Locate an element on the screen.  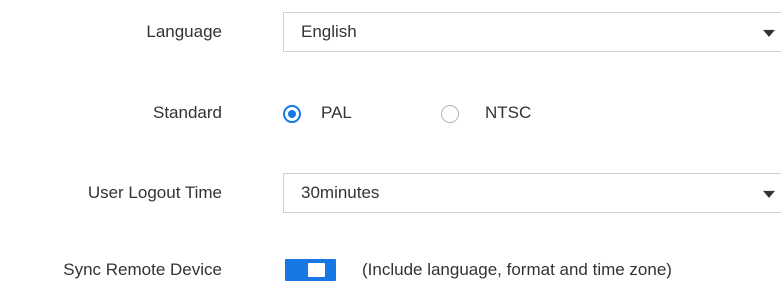
standard-label: Standard is located at coordinates (187, 112).